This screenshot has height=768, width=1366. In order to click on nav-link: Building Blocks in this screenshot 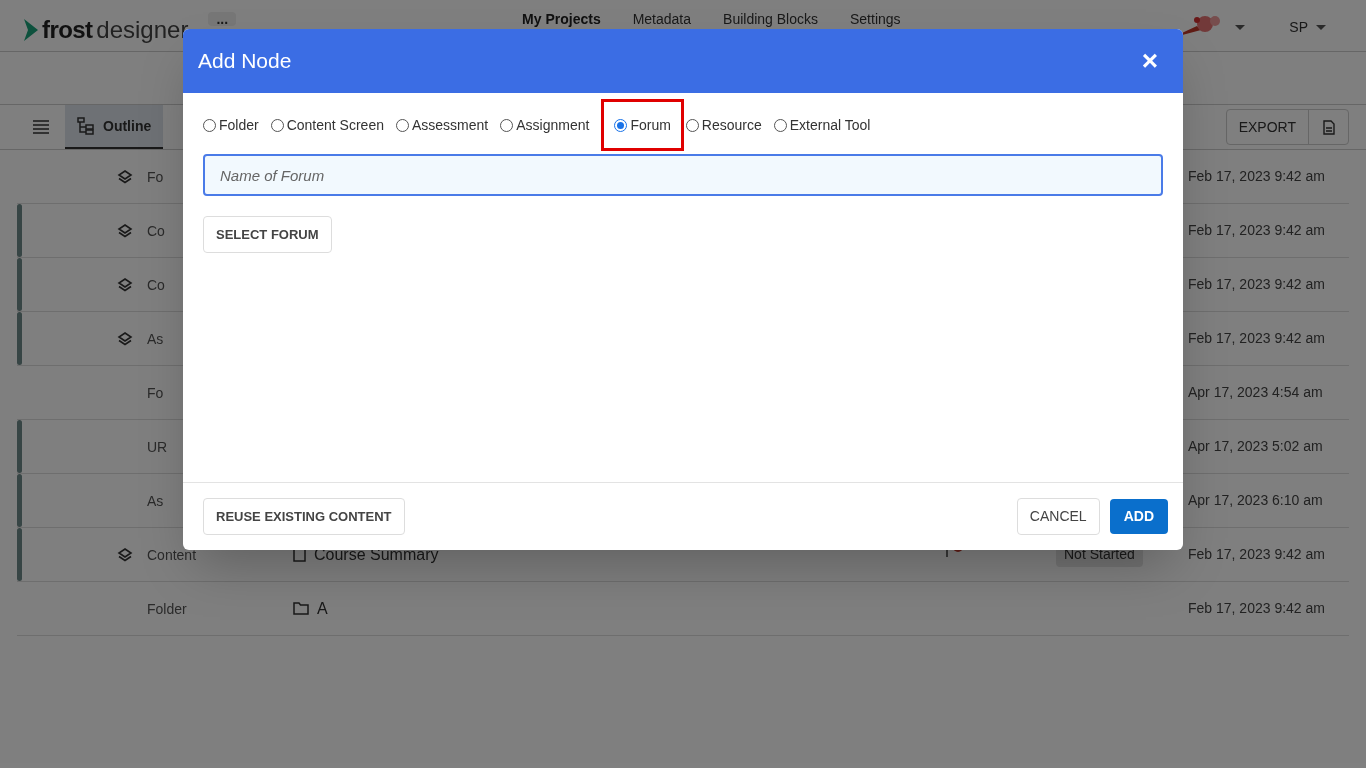, I will do `click(770, 19)`.